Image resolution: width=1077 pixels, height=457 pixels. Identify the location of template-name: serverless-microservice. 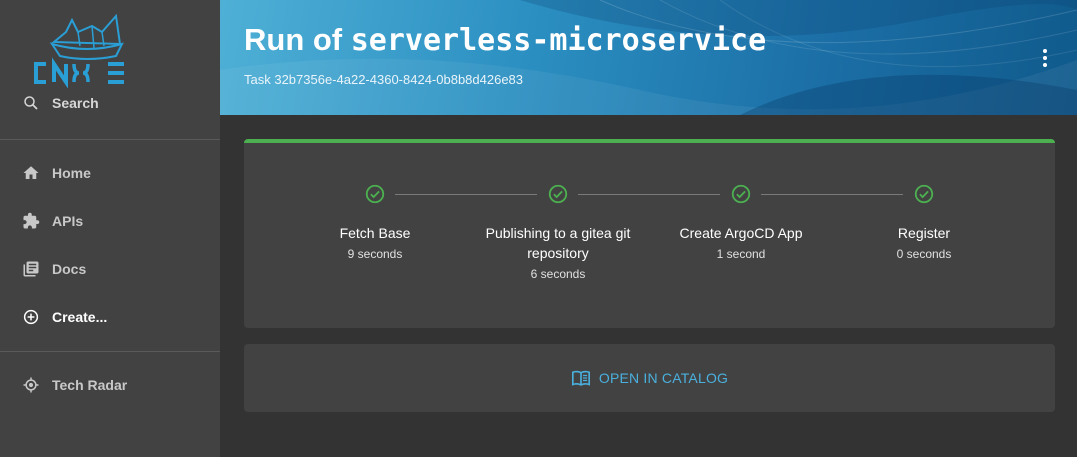
(558, 40).